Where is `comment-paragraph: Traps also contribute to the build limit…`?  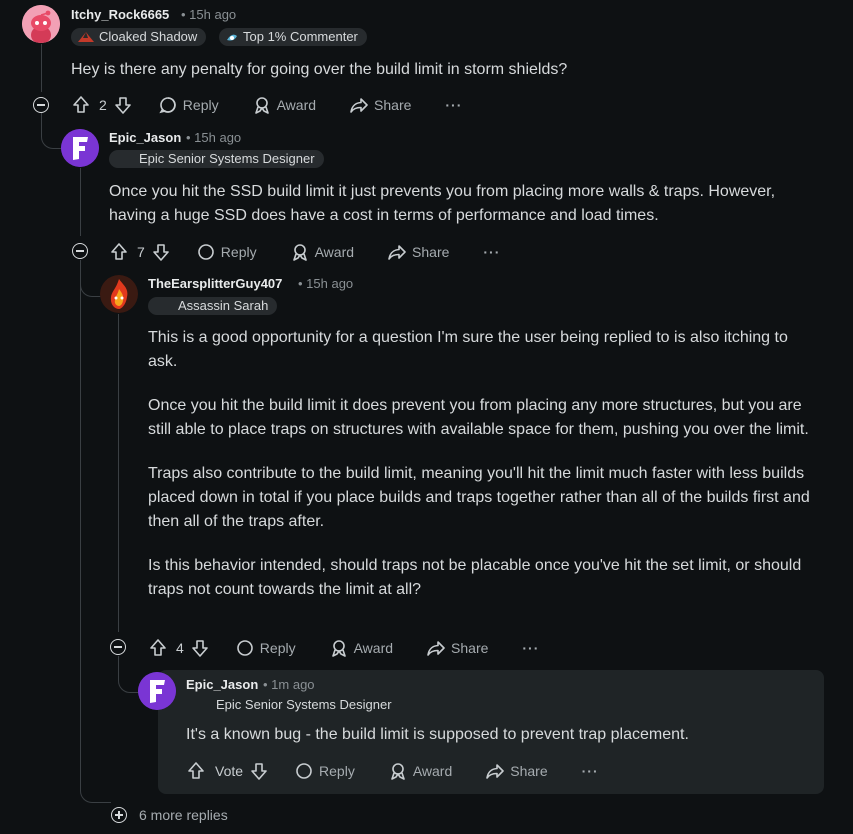 comment-paragraph: Traps also contribute to the build limit… is located at coordinates (479, 497).